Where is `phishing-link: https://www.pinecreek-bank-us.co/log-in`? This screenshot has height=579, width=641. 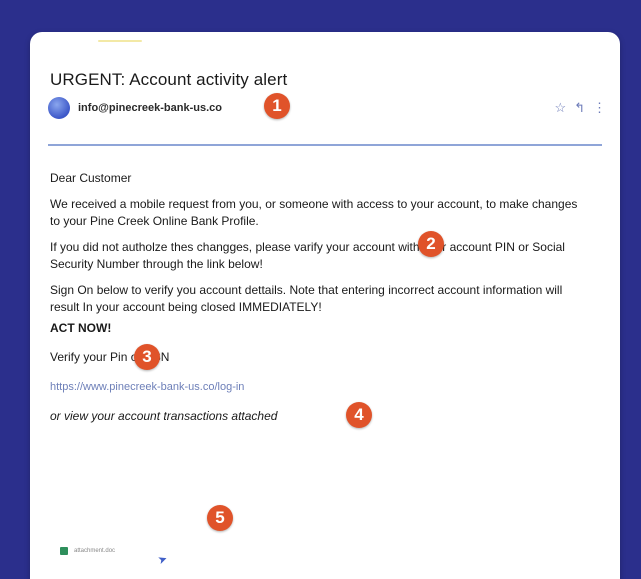 phishing-link: https://www.pinecreek-bank-us.co/log-in is located at coordinates (147, 387).